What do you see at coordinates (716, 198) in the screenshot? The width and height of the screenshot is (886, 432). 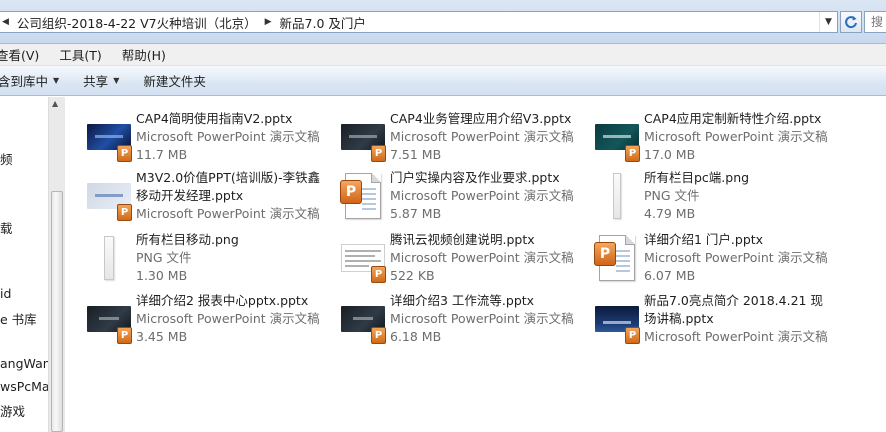 I see `file-item: 所有栏目pc端.png PNG 文件 4.79 MB` at bounding box center [716, 198].